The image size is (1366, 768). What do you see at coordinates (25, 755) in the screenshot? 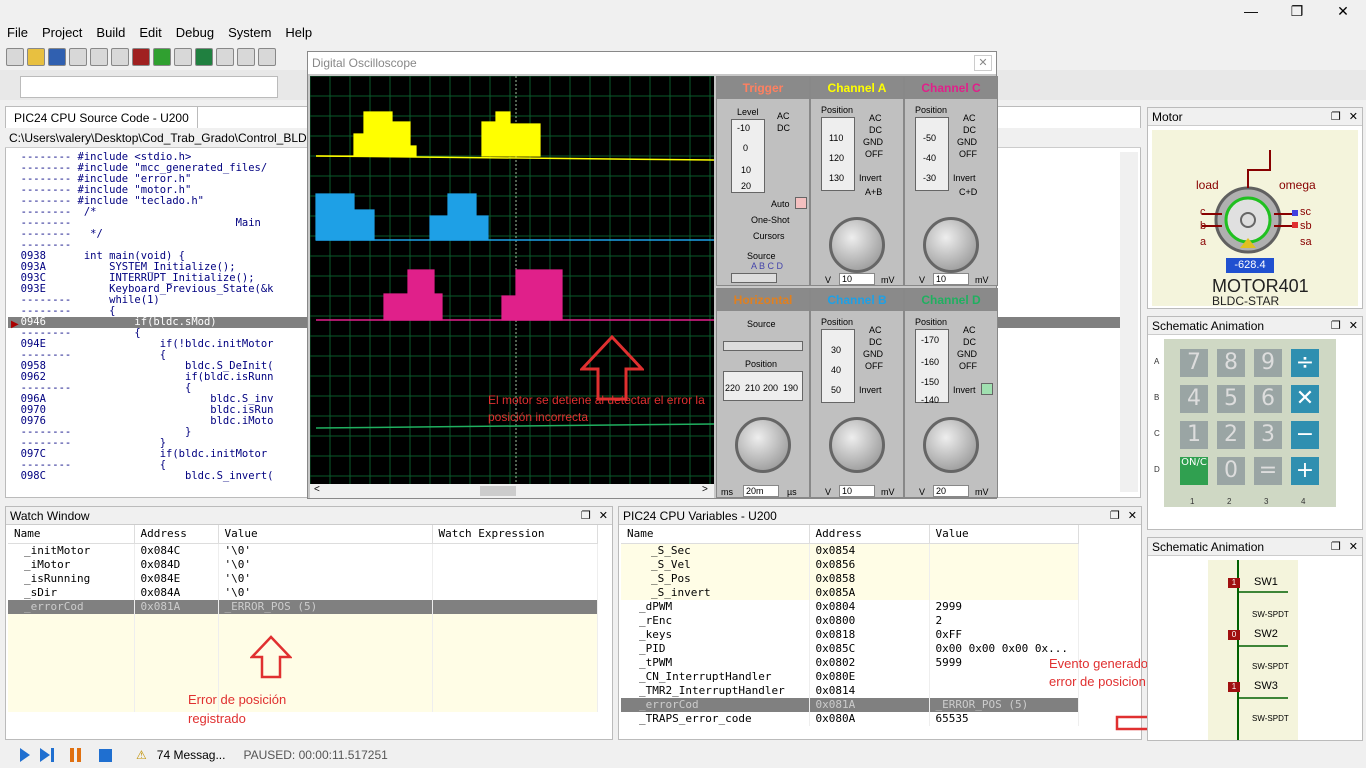
I see `play-icon` at bounding box center [25, 755].